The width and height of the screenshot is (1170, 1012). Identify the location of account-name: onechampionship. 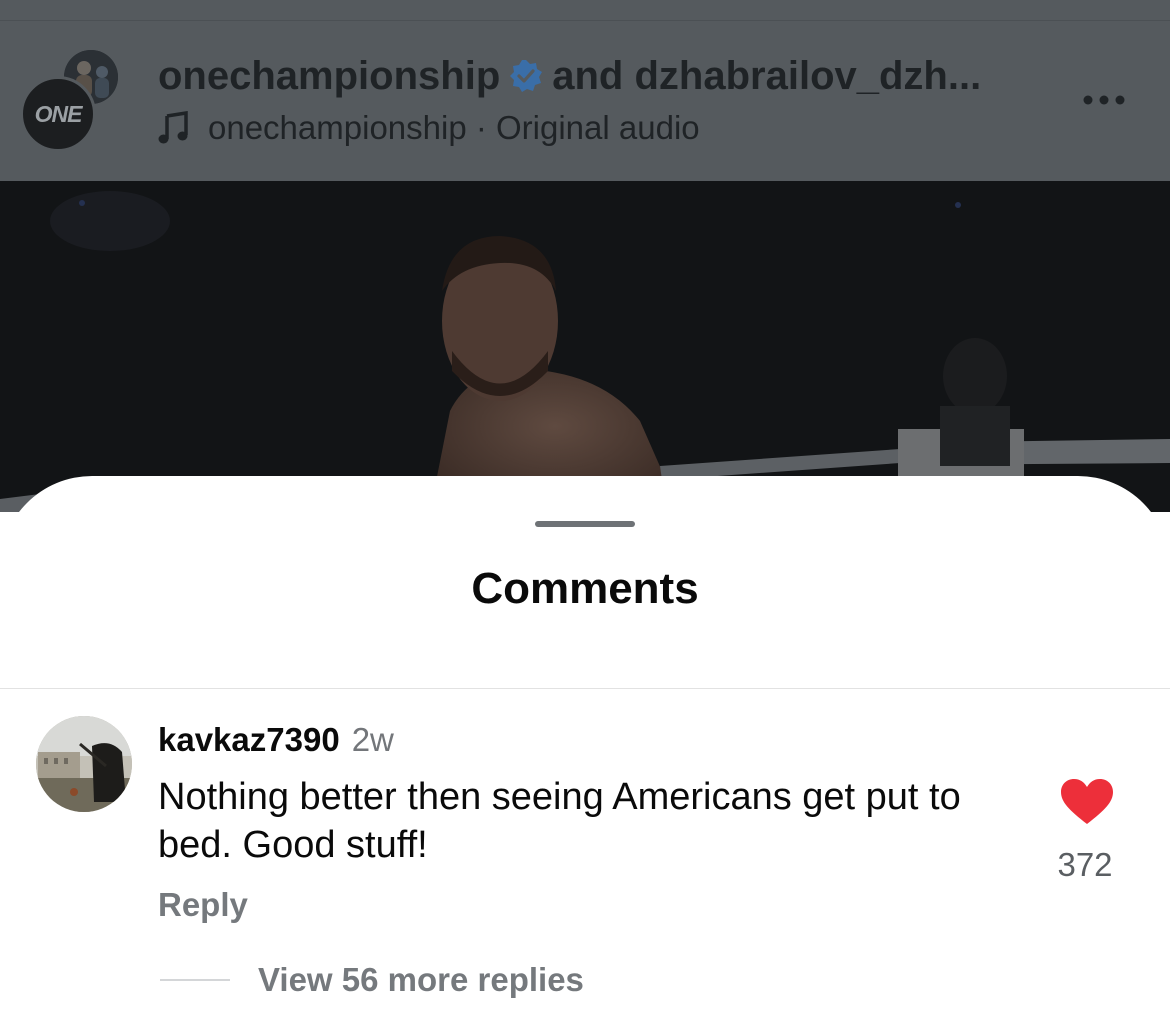
(329, 76).